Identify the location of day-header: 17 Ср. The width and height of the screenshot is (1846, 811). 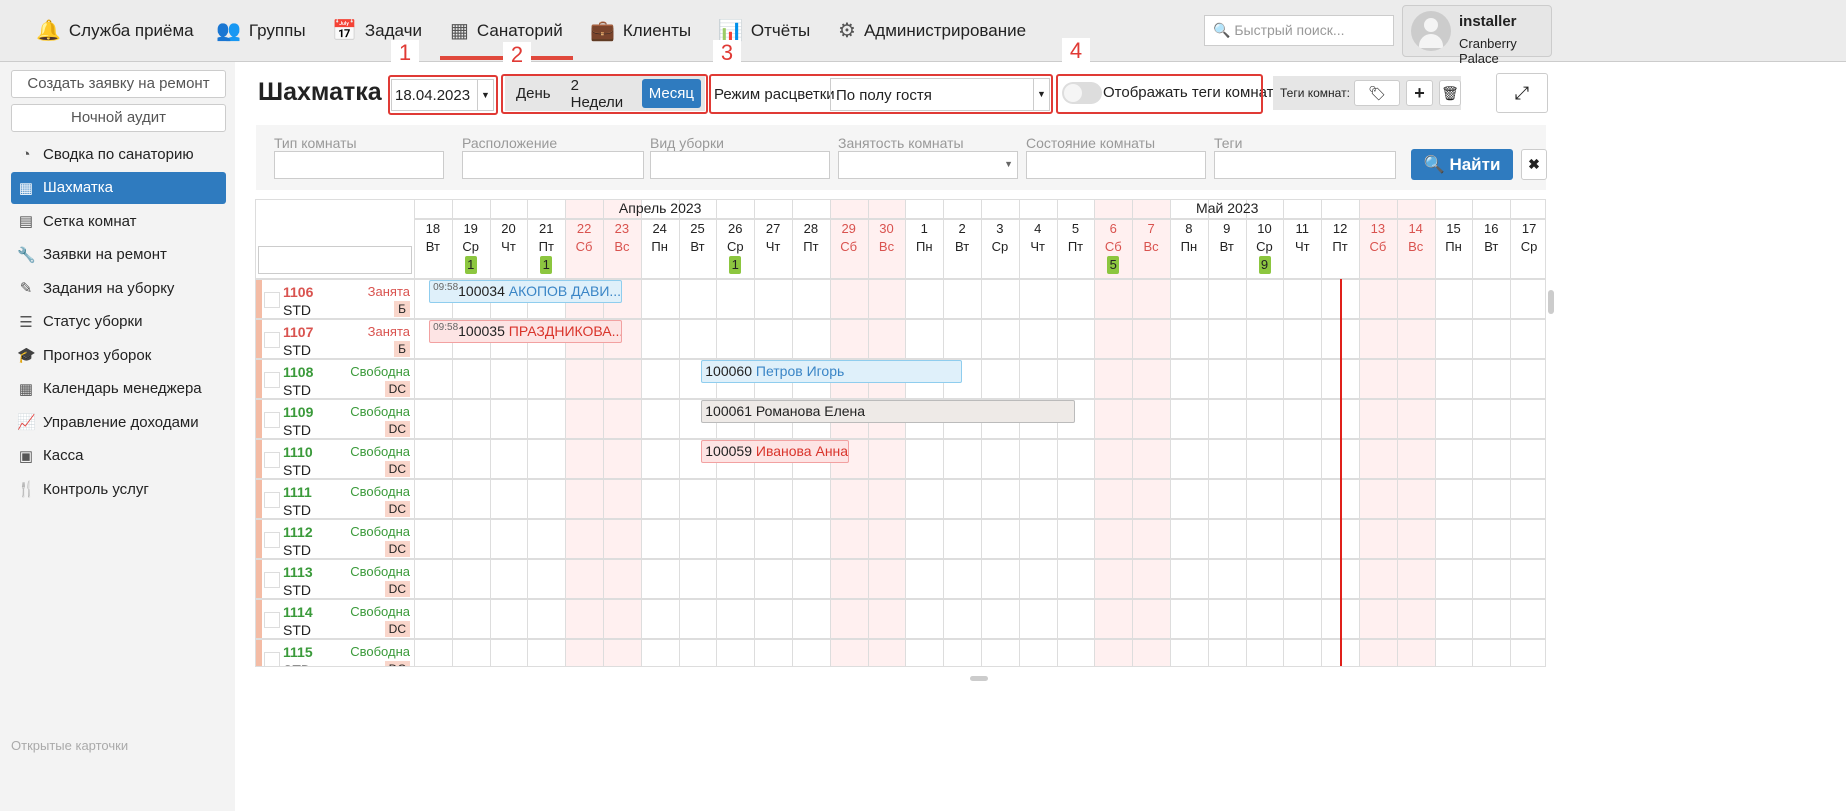
(1527, 238).